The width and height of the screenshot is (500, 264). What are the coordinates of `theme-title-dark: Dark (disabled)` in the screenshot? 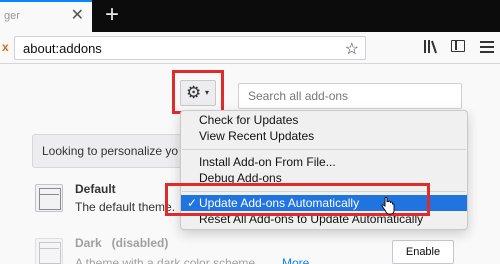 It's located at (122, 243).